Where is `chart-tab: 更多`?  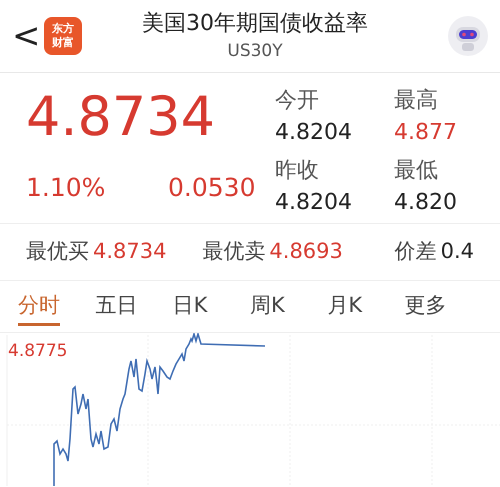 chart-tab: 更多 is located at coordinates (443, 311).